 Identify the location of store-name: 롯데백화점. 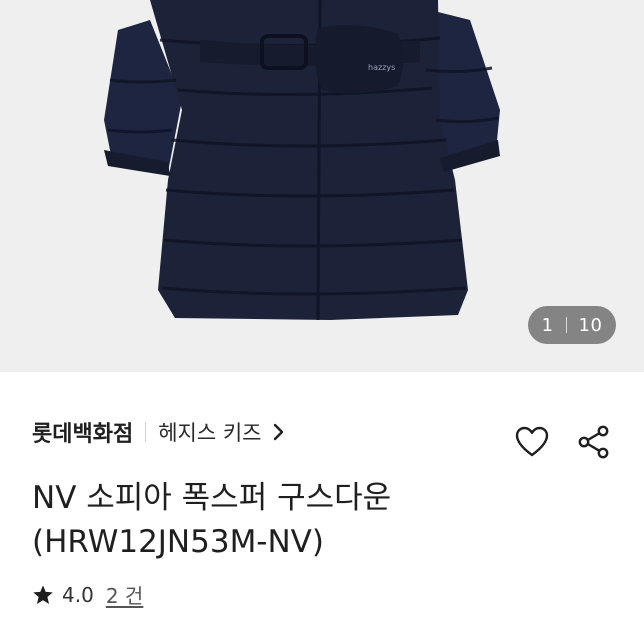
(82, 432).